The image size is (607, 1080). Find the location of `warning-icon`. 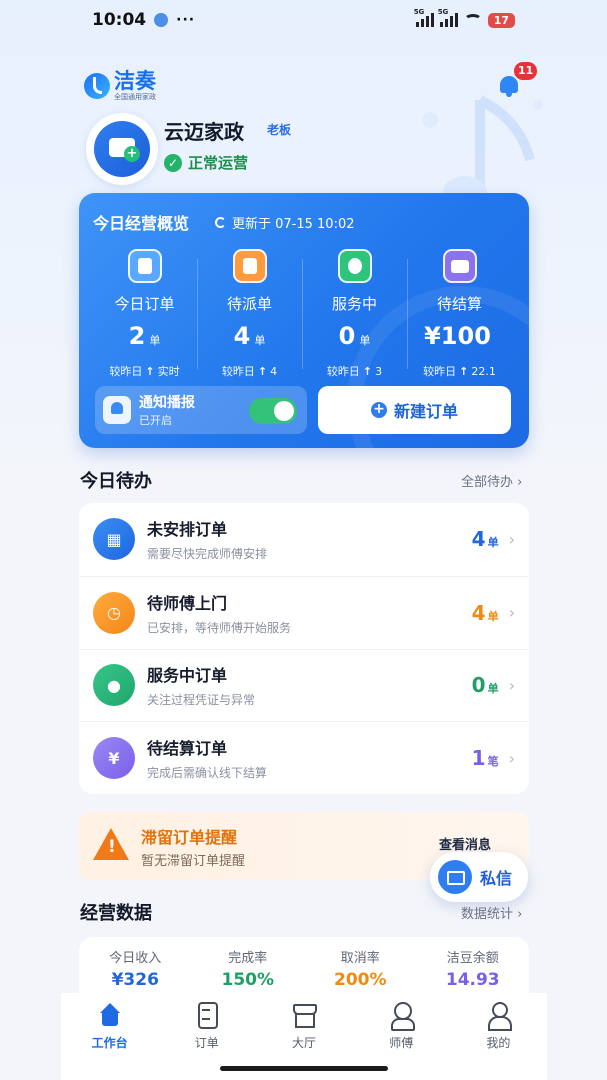

warning-icon is located at coordinates (111, 844).